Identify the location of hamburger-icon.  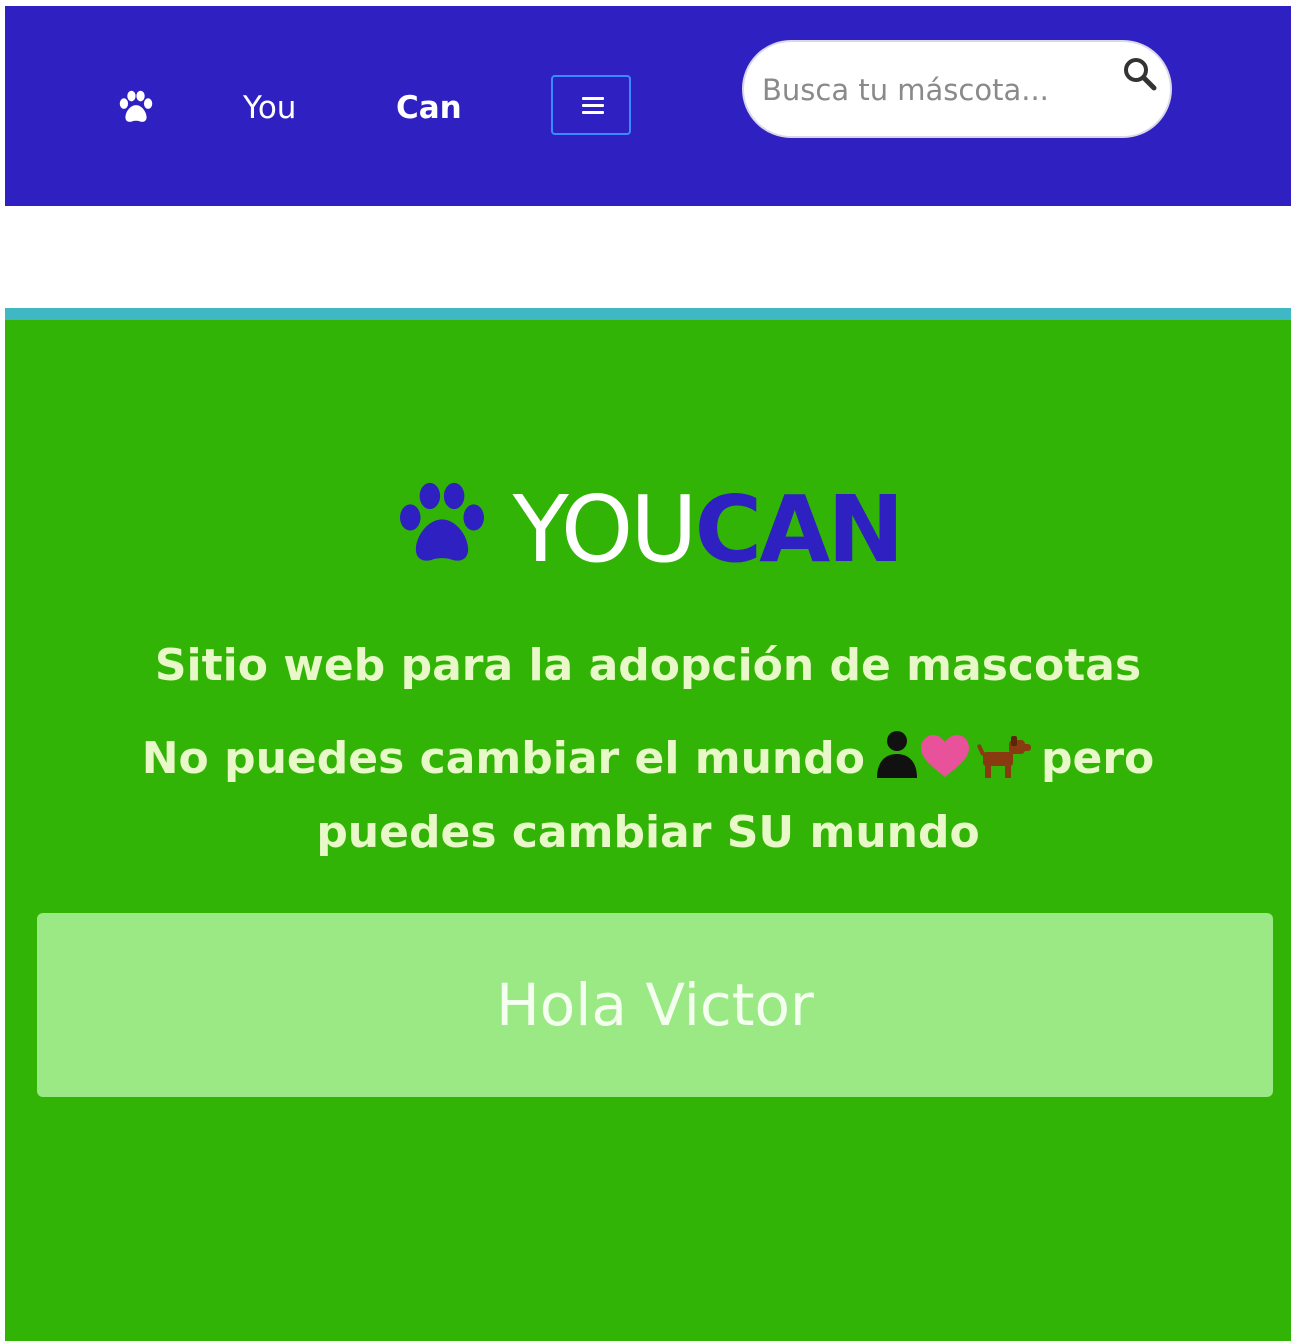
(593, 106).